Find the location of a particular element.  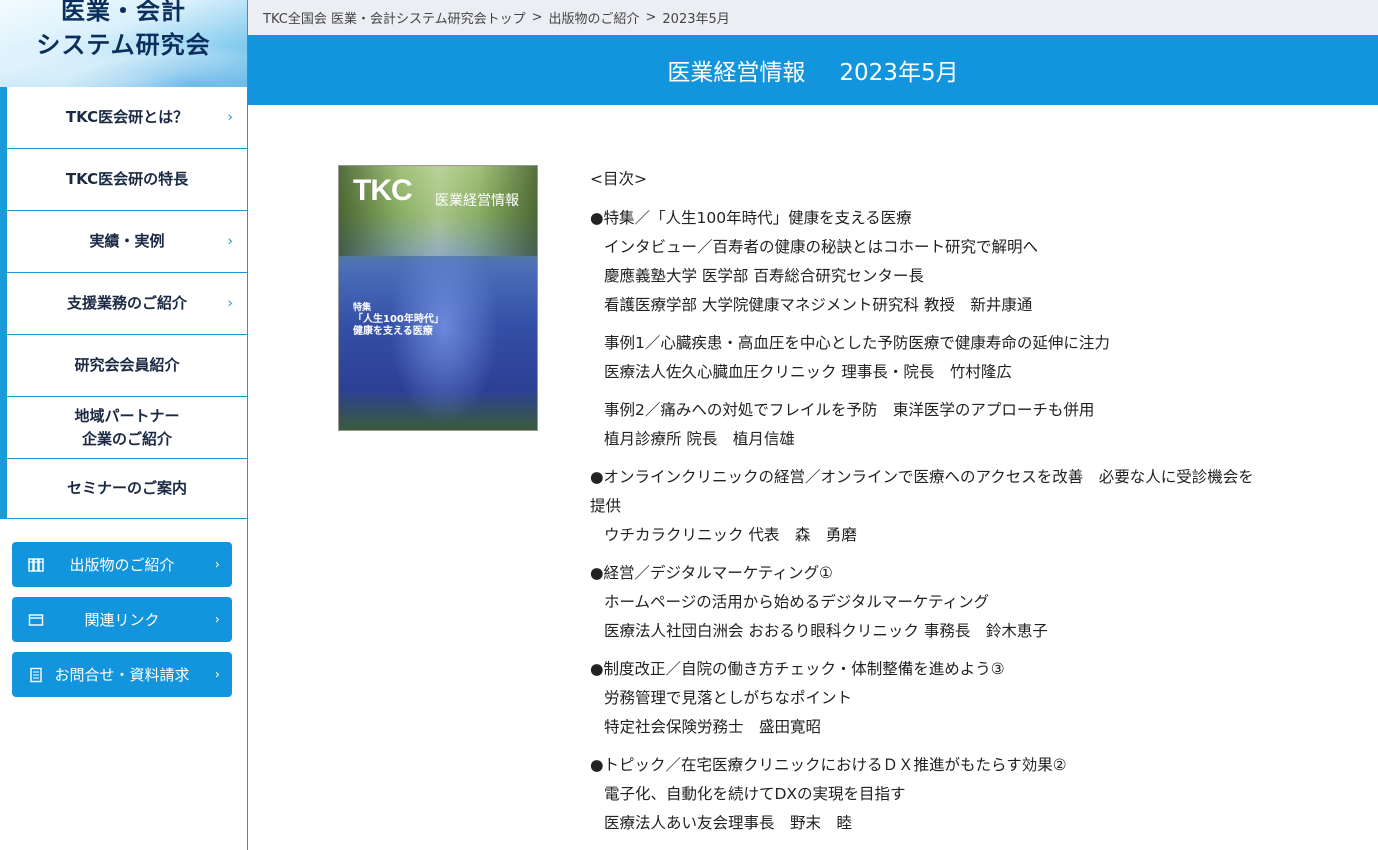

page-title-date: 2023年5月 is located at coordinates (899, 73).